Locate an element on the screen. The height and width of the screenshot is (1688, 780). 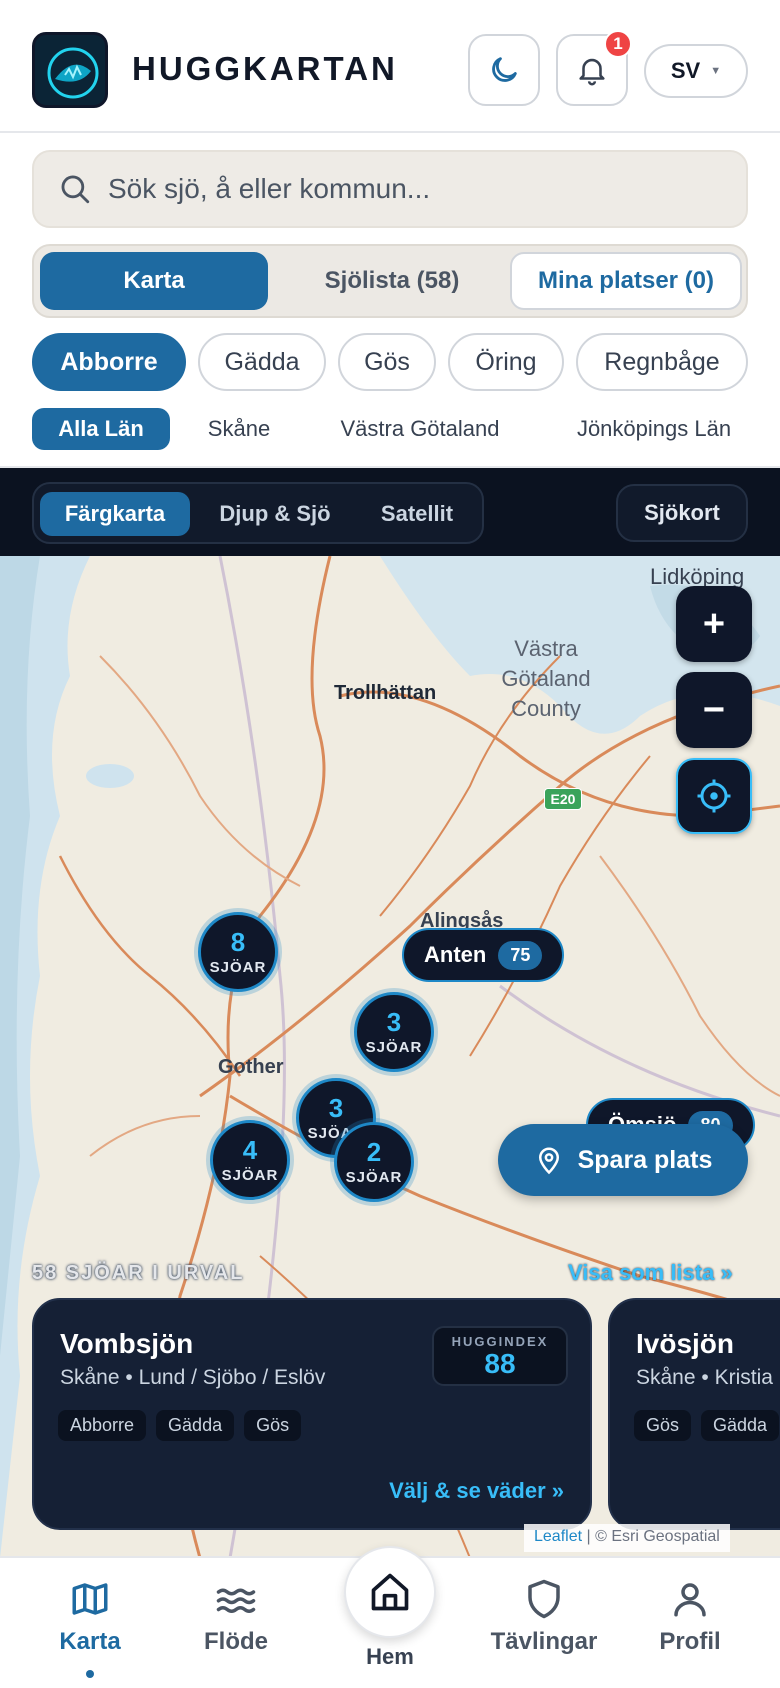
app-header: HUGGKARTAN 1 SV ▼ is located at coordinates (390, 66).